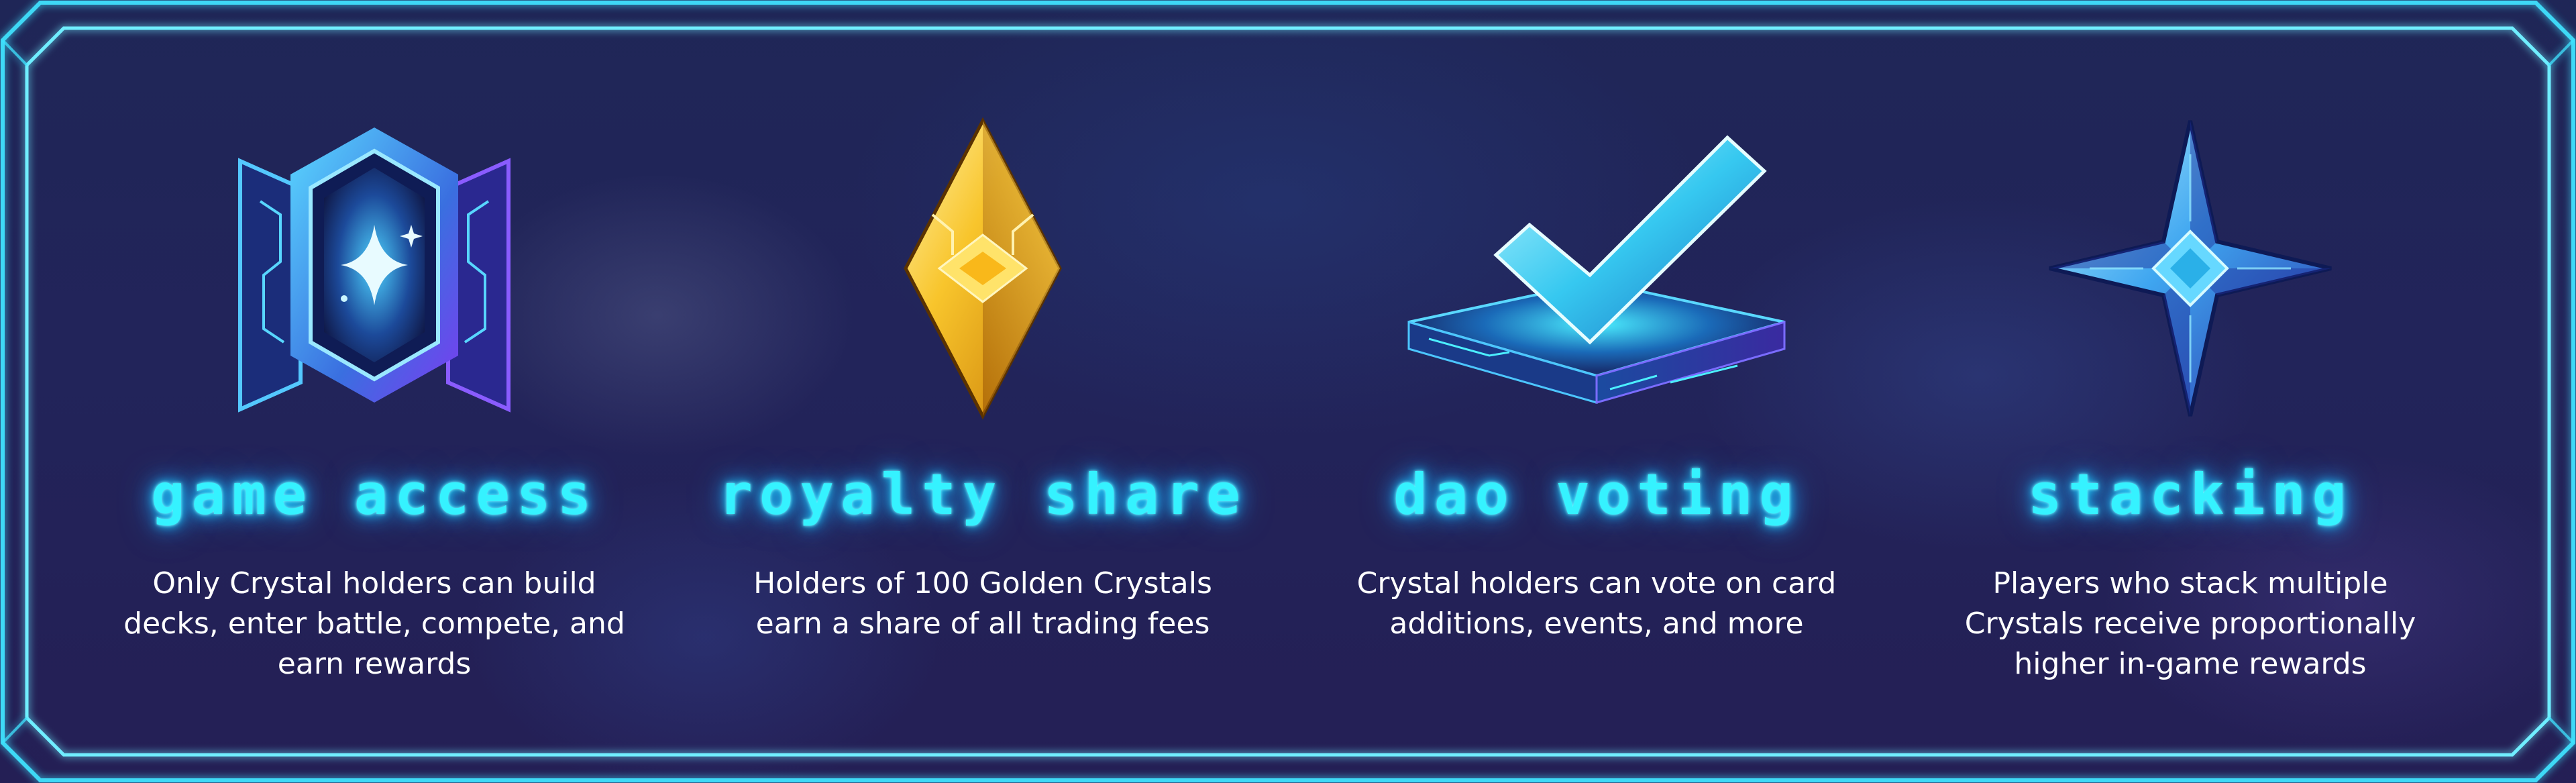  Describe the element at coordinates (982, 275) in the screenshot. I see `golden-crystal-icon` at that location.